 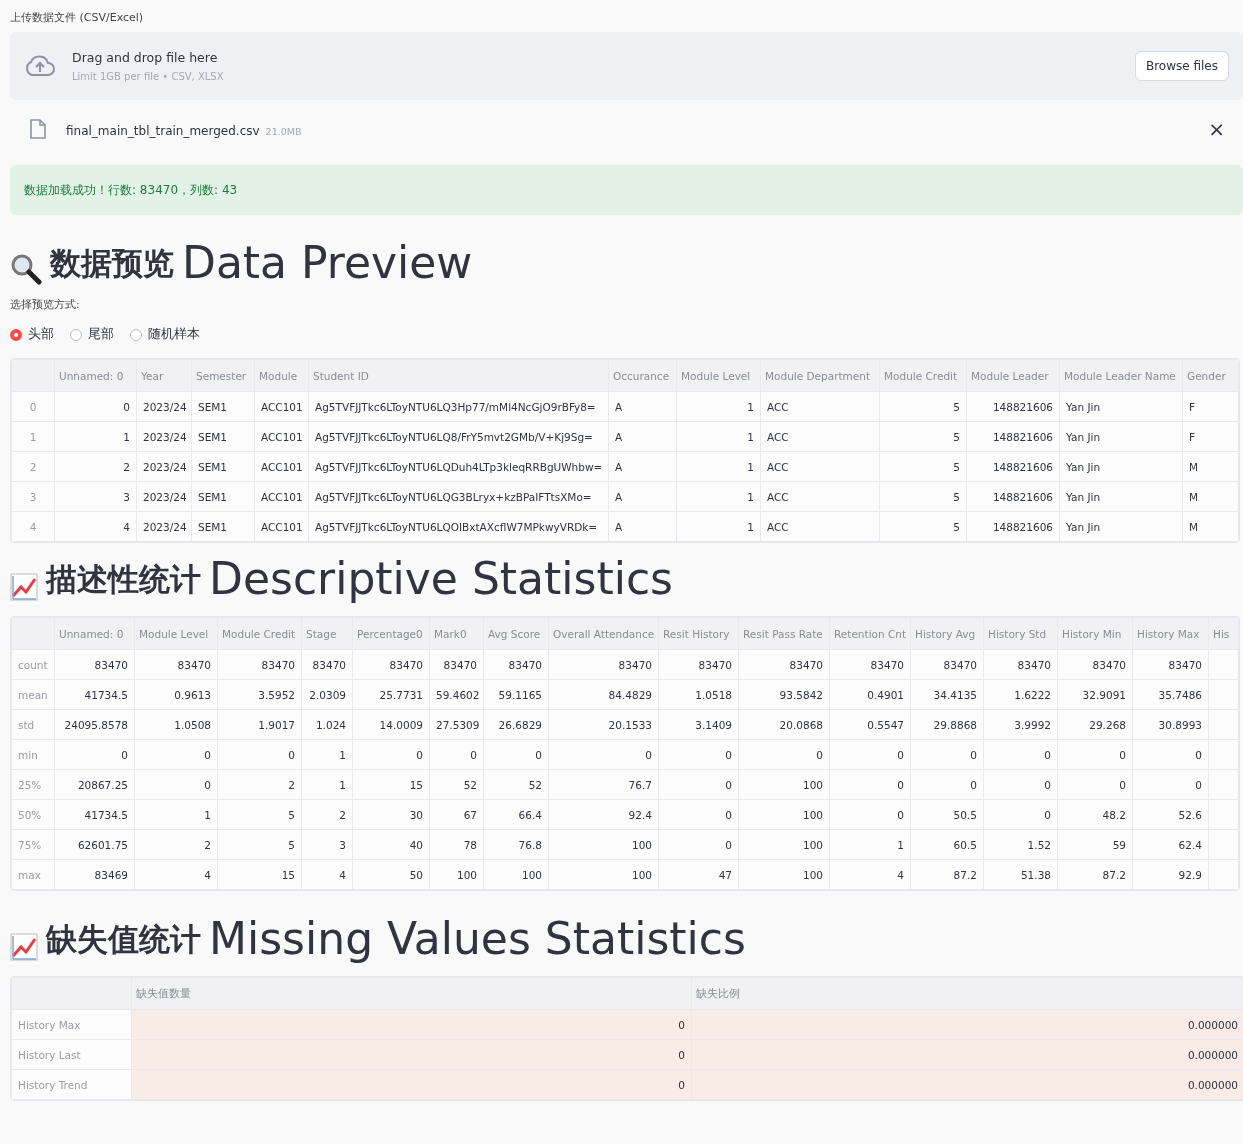 I want to click on column-header: Module Leader, so click(x=1013, y=375).